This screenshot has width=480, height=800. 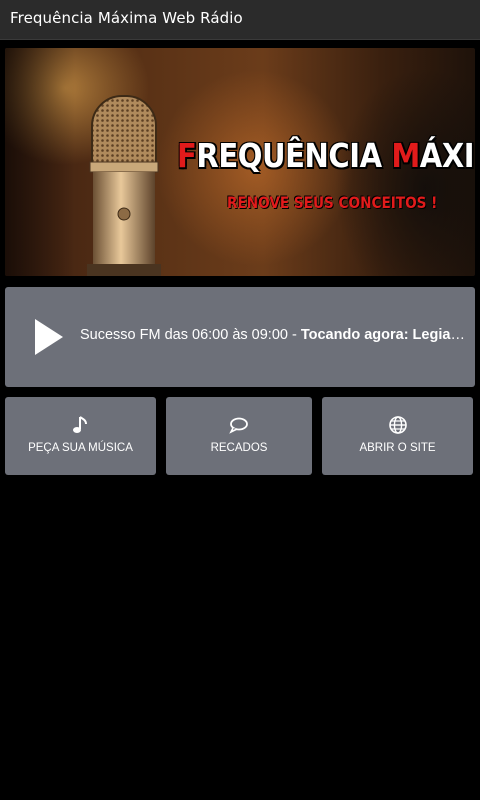 What do you see at coordinates (397, 448) in the screenshot?
I see `open-site-label: ABRIR O SITE` at bounding box center [397, 448].